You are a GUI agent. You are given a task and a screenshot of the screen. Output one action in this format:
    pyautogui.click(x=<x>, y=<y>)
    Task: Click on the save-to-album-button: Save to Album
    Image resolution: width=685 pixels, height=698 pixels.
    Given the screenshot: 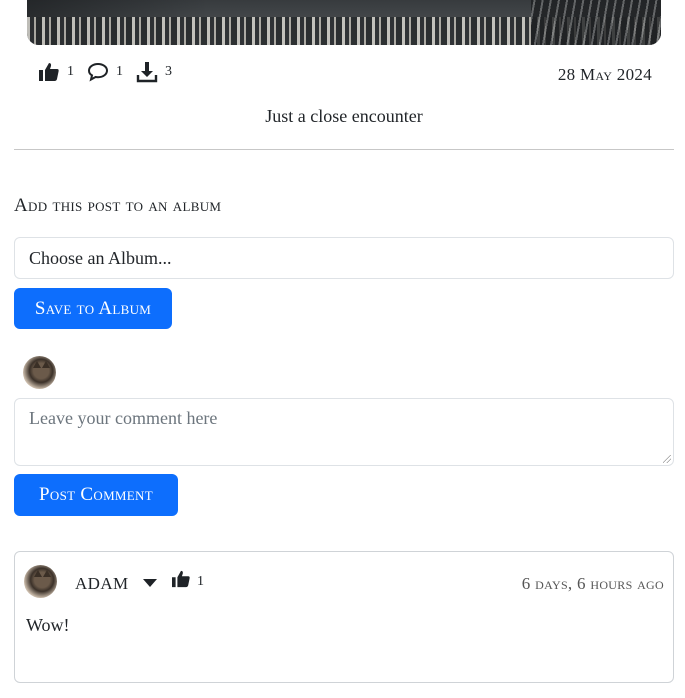 What is the action you would take?
    pyautogui.click(x=93, y=308)
    